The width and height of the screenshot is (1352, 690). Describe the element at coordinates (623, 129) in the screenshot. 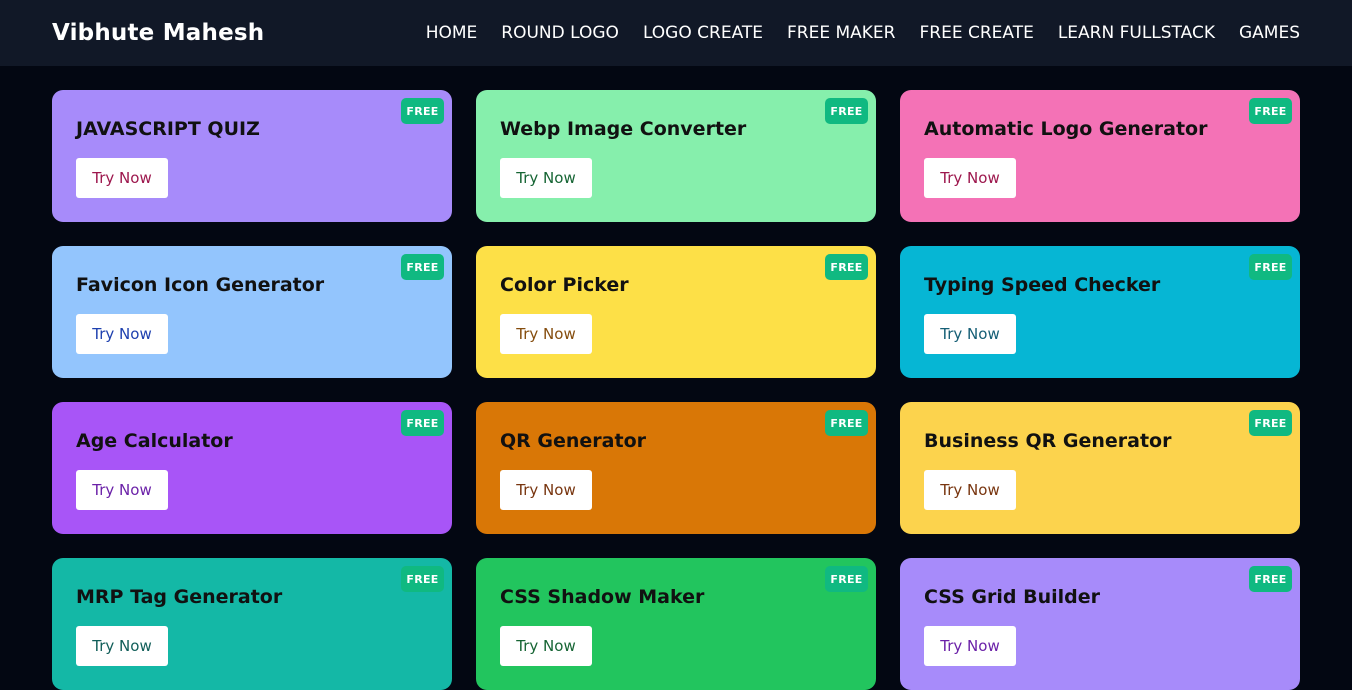

I see `card-title: Webp Image Converter` at that location.